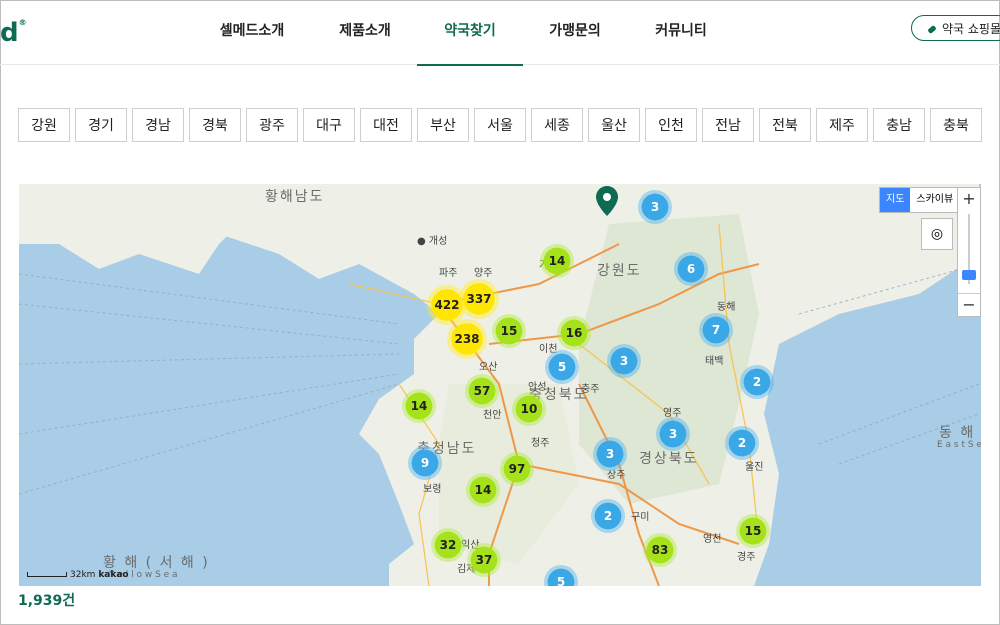 The width and height of the screenshot is (1000, 625). What do you see at coordinates (365, 32) in the screenshot?
I see `nav-products: 제품소개` at bounding box center [365, 32].